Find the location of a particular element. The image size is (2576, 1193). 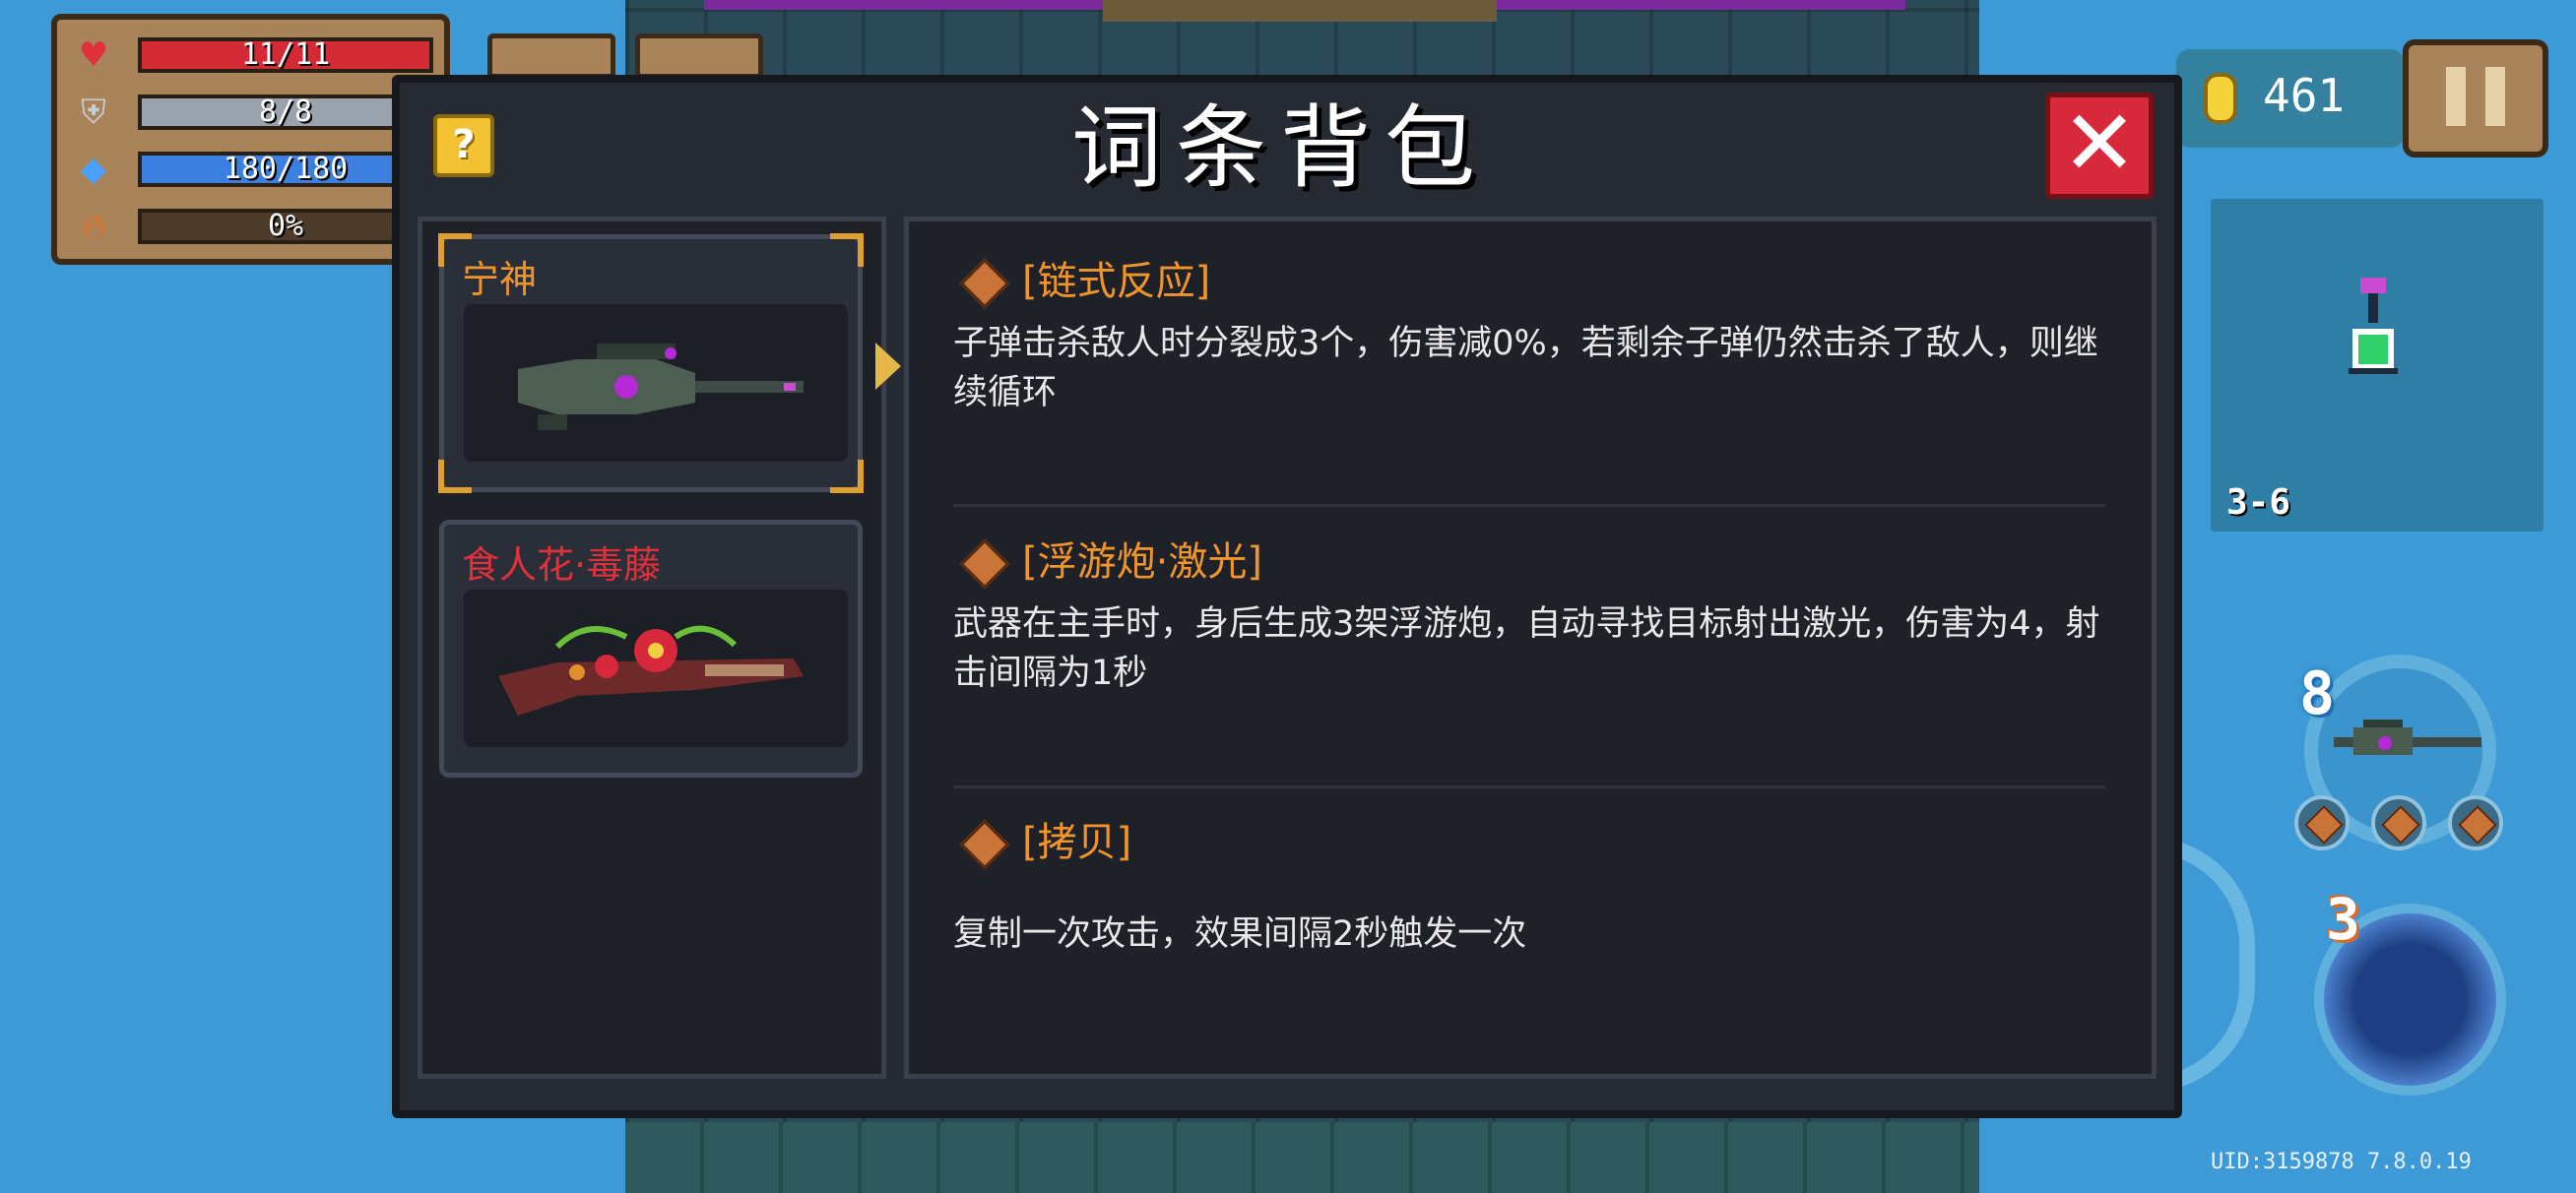

skill-charge-count: 3 is located at coordinates (2343, 919).